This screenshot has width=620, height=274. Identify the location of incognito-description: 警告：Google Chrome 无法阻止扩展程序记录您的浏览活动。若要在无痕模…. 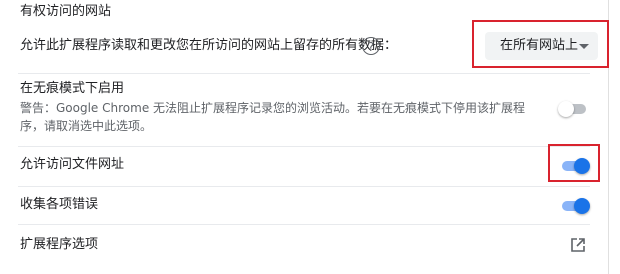
(273, 117).